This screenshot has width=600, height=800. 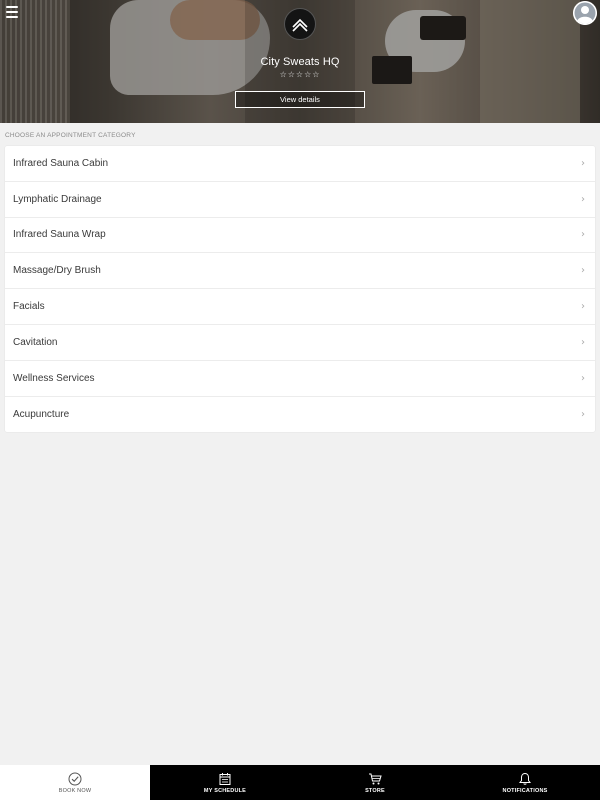 I want to click on shopping-cart-icon, so click(x=375, y=778).